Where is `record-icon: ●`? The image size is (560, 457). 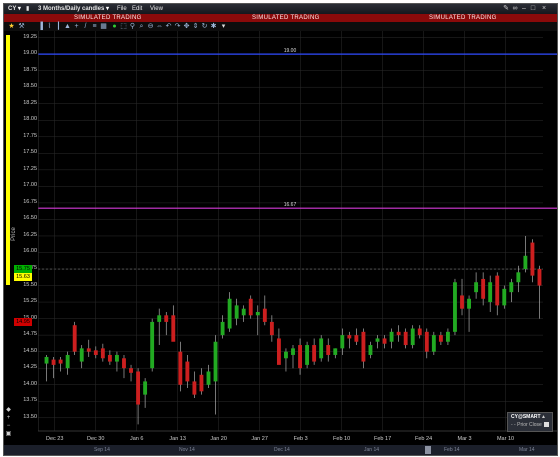 record-icon: ● is located at coordinates (114, 26).